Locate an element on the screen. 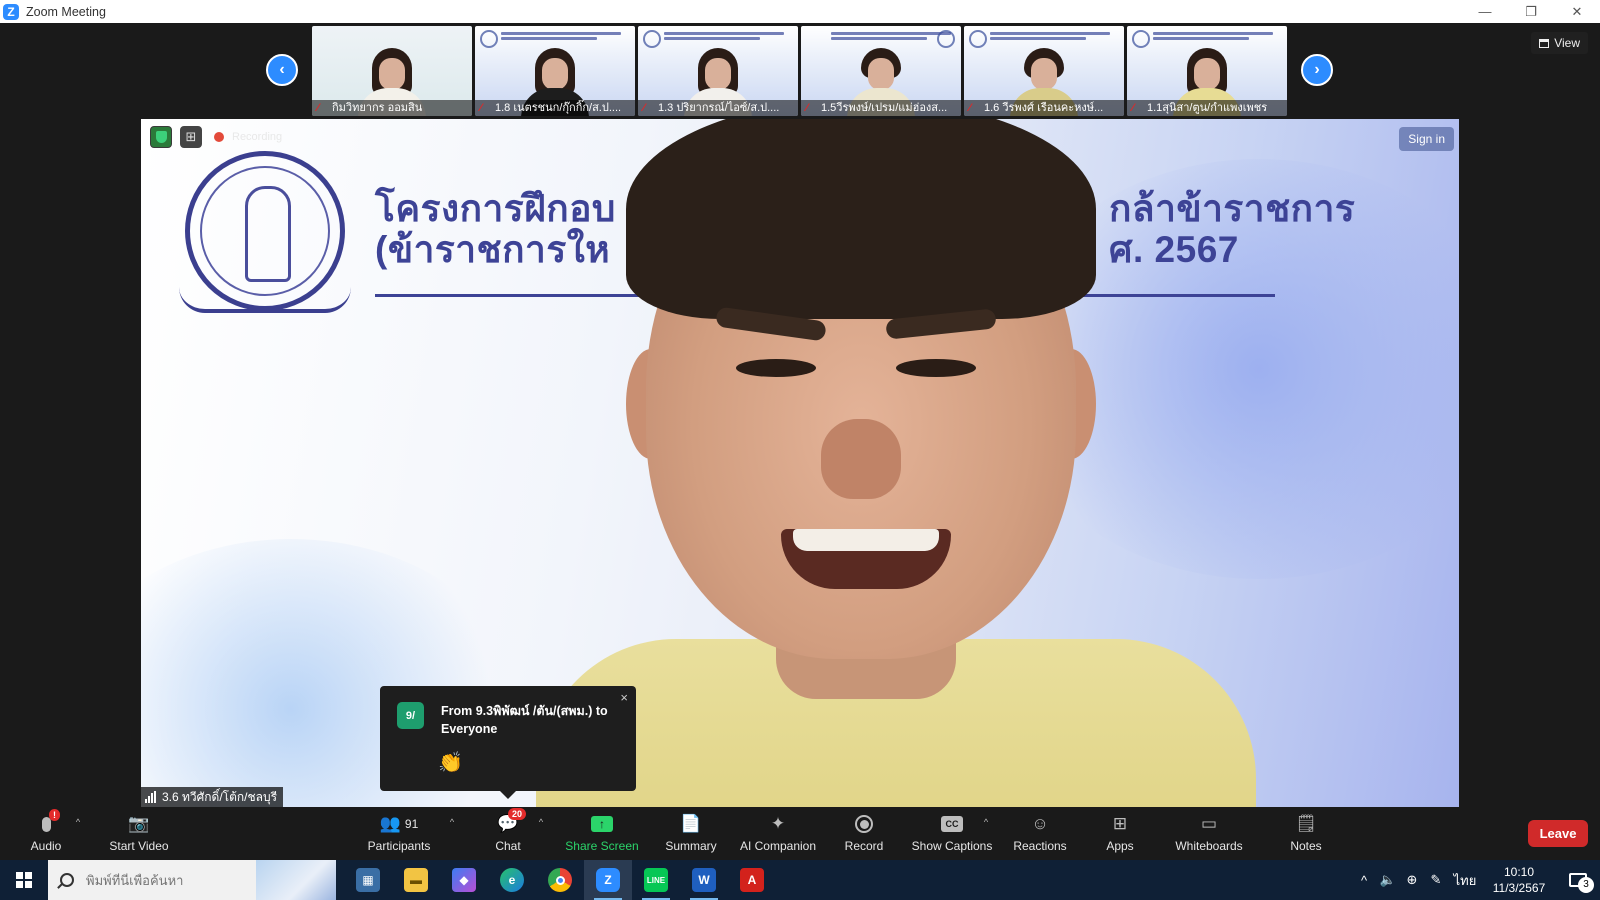 The image size is (1600, 900). taskbar-app-edge: e is located at coordinates (512, 880).